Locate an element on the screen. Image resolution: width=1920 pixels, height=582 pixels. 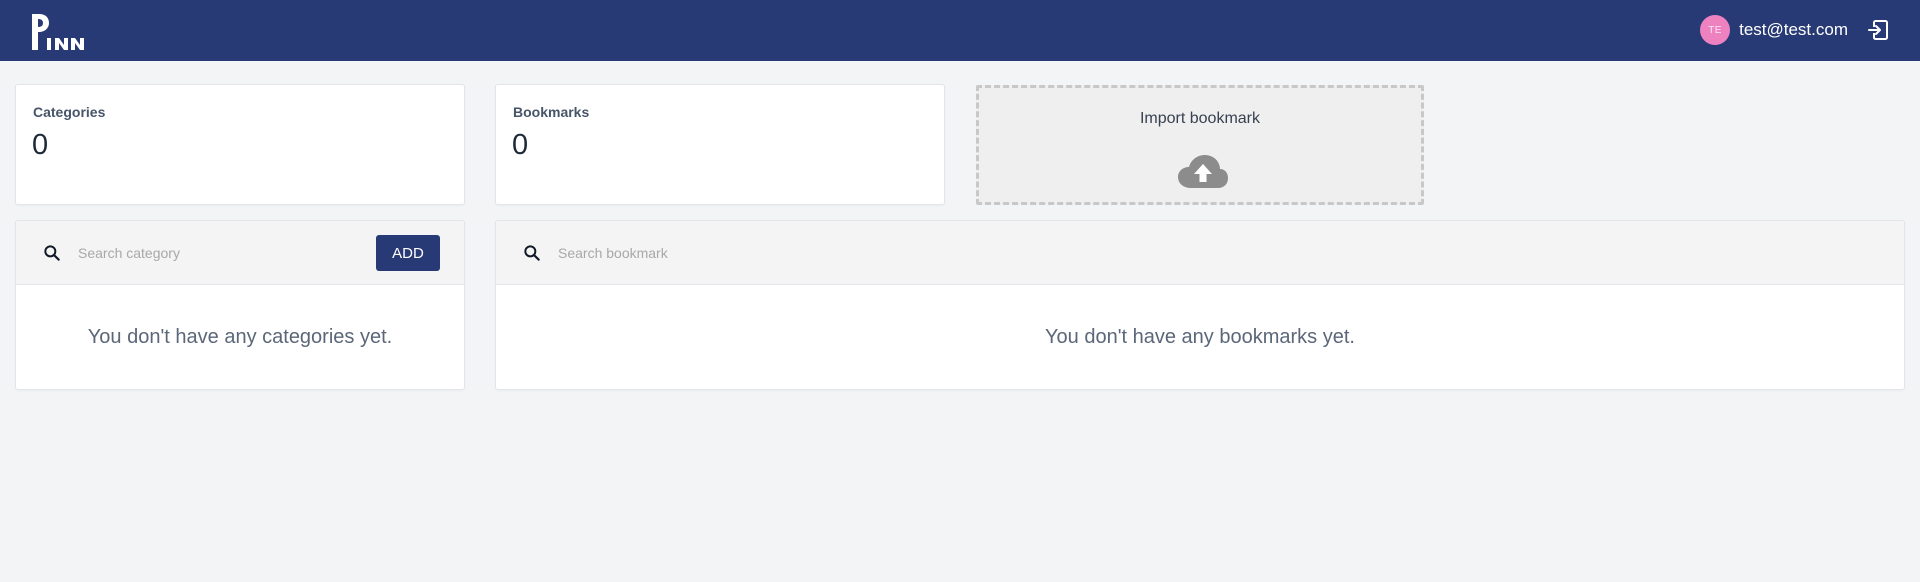
top-navbar: TE test@test.com is located at coordinates (960, 30).